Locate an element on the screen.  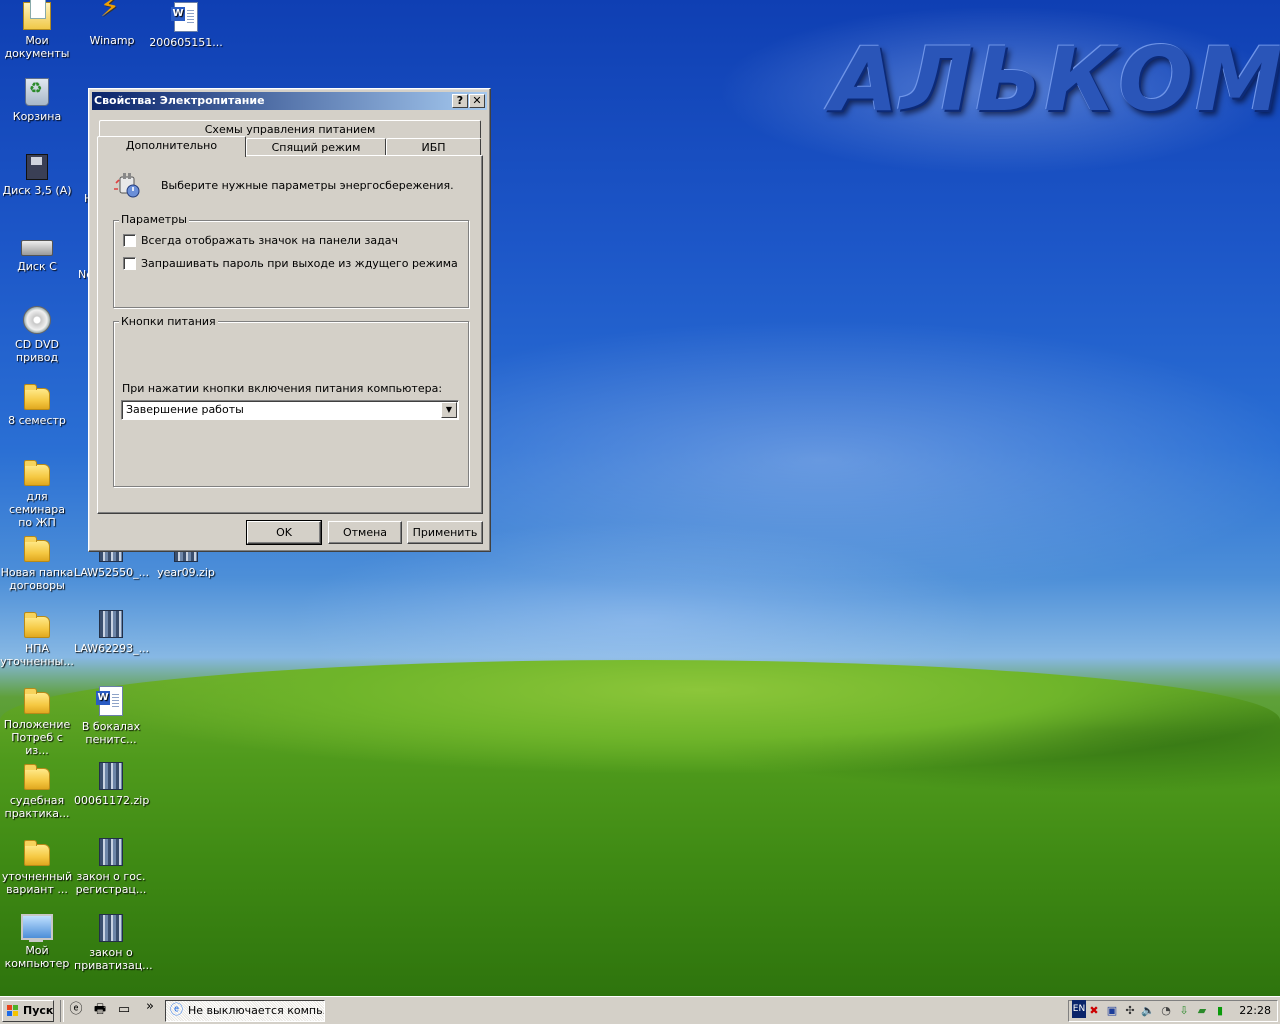
floppy-drive-icon is located at coordinates (37, 167).